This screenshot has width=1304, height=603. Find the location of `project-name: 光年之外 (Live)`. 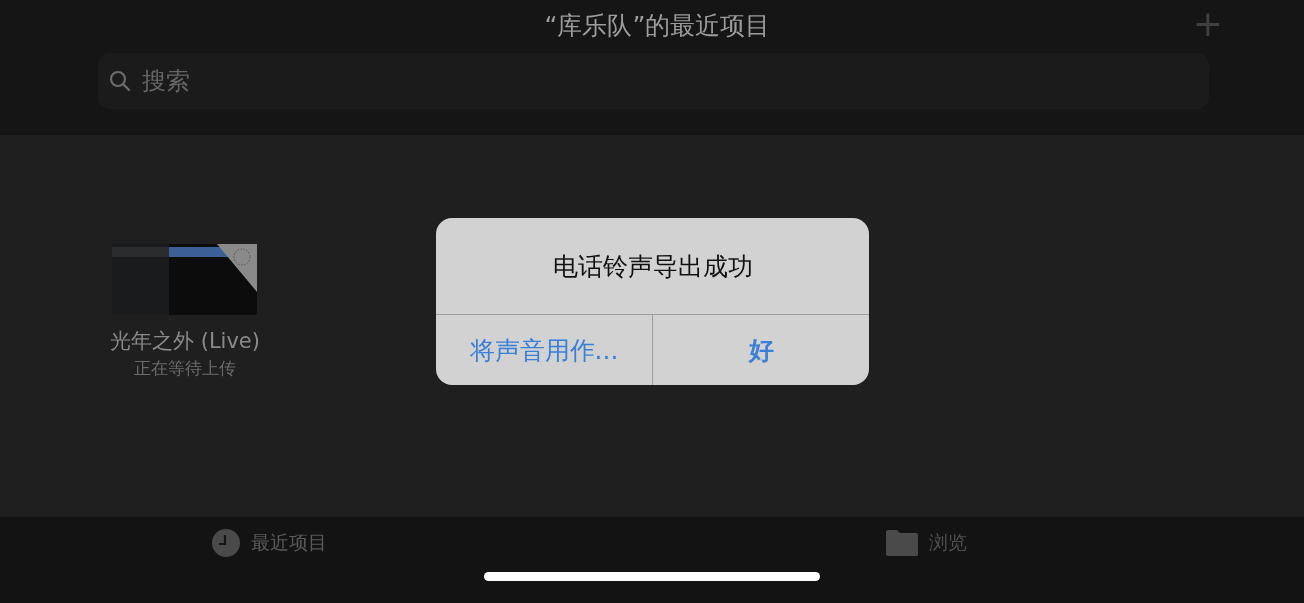

project-name: 光年之外 (Live) is located at coordinates (185, 341).